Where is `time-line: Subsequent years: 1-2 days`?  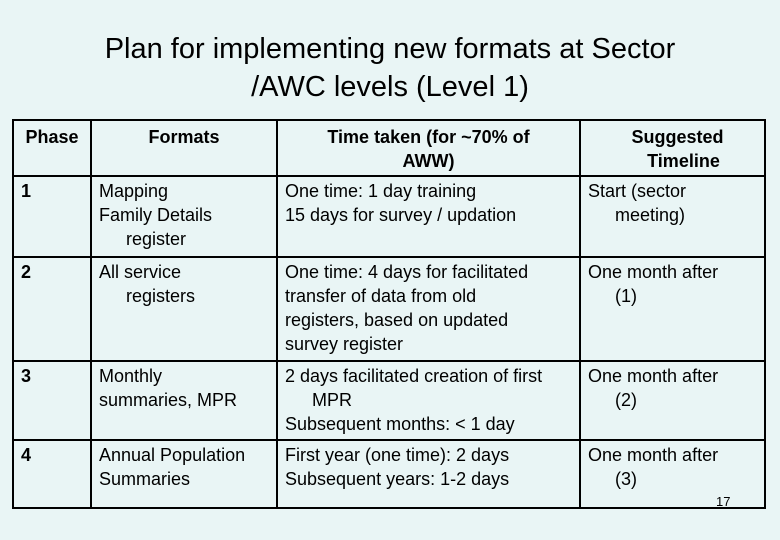 time-line: Subsequent years: 1-2 days is located at coordinates (397, 479).